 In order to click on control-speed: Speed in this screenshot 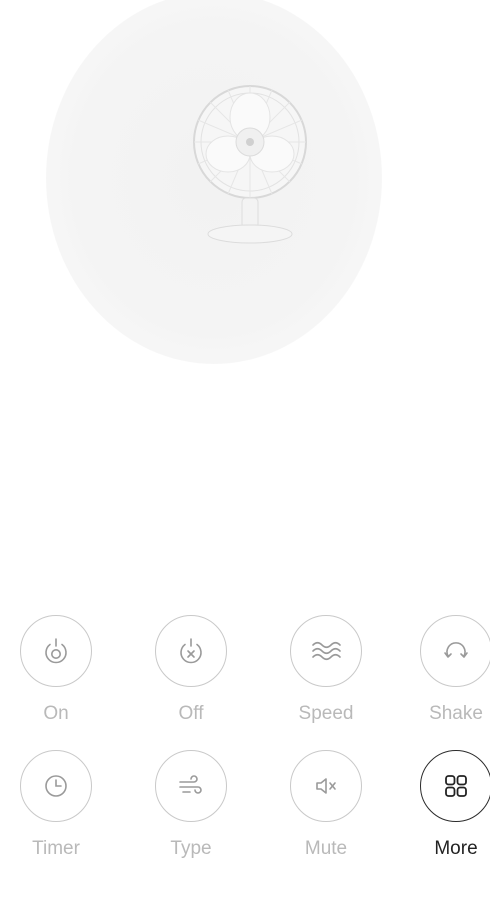, I will do `click(328, 675)`.